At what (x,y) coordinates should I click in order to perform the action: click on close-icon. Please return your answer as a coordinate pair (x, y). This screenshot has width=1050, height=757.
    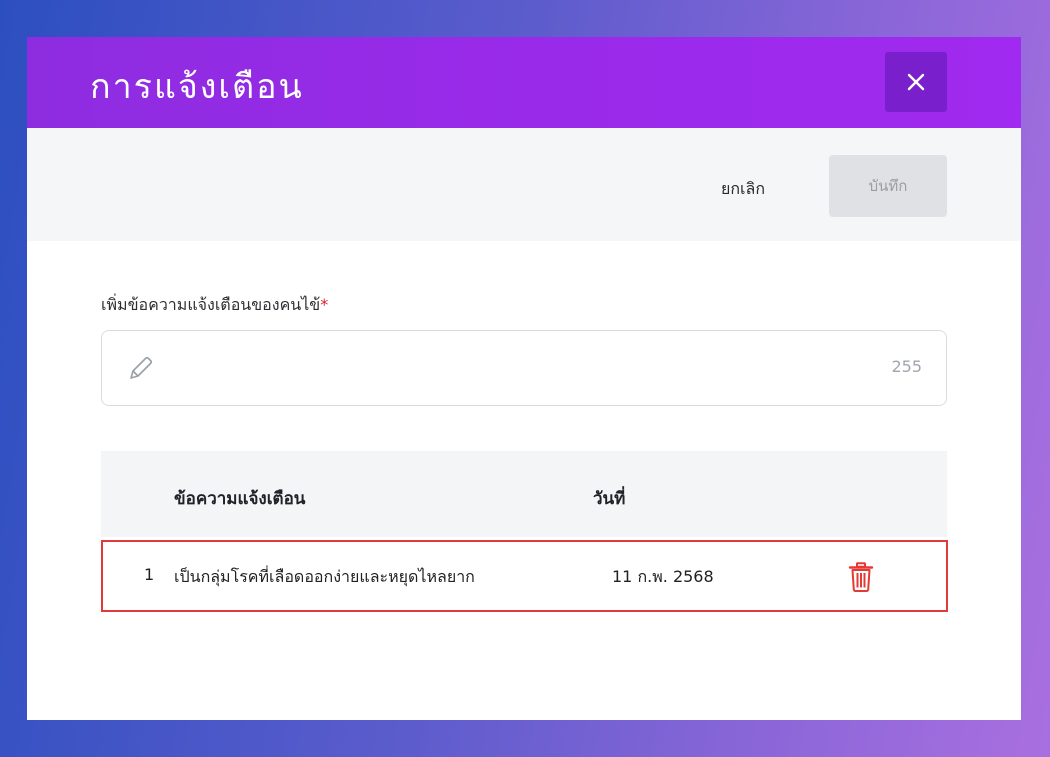
    Looking at the image, I should click on (916, 82).